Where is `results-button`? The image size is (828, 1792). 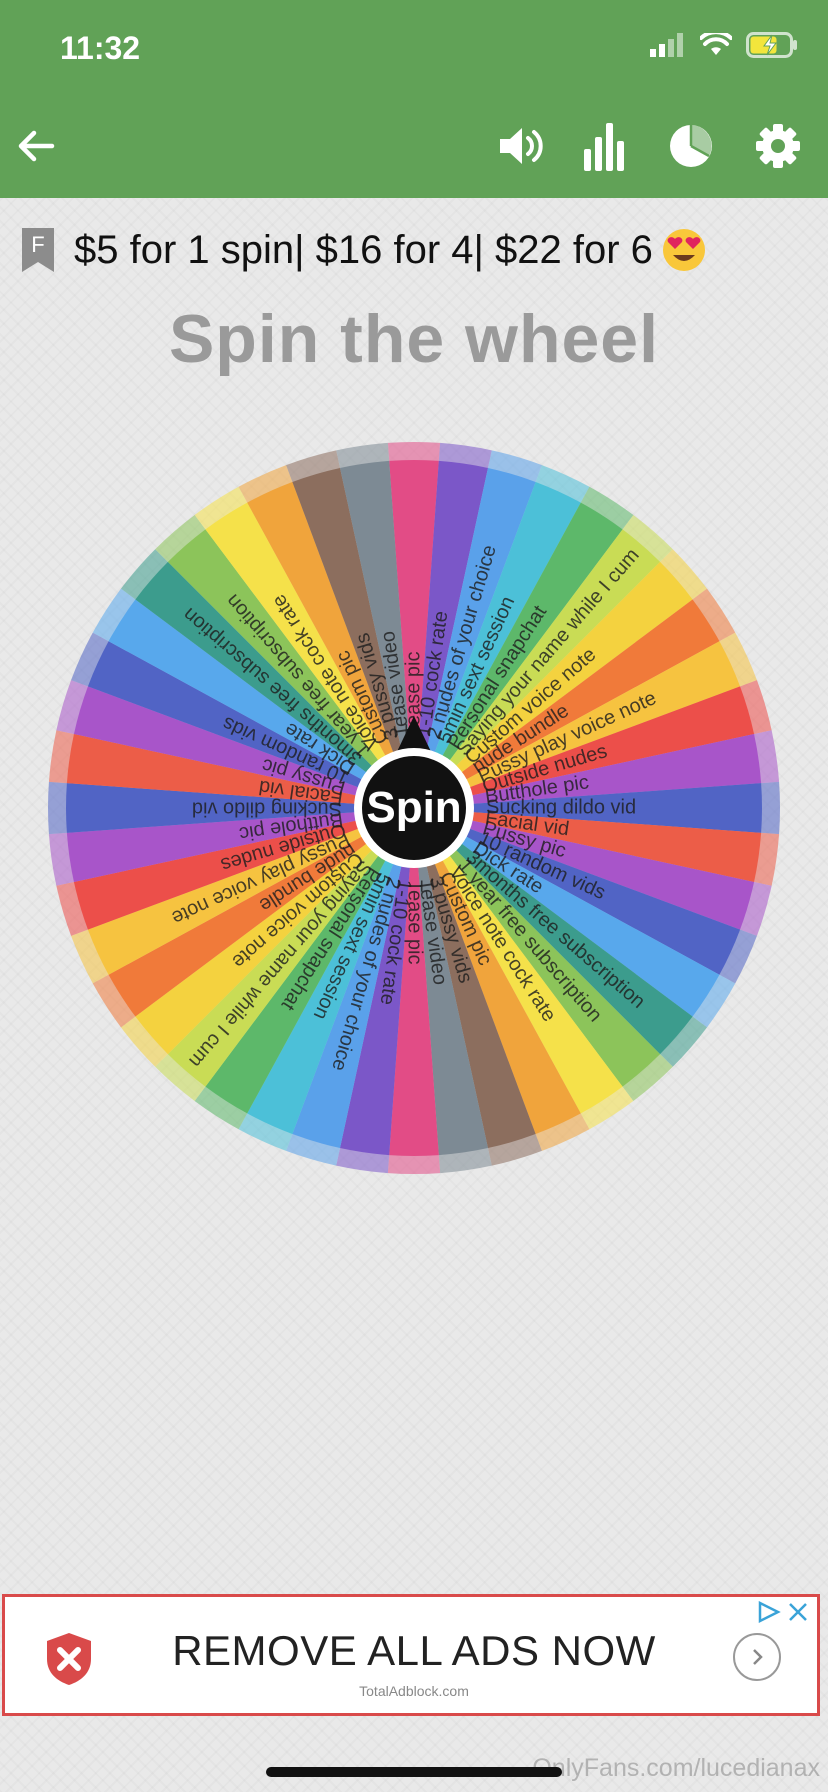 results-button is located at coordinates (691, 146).